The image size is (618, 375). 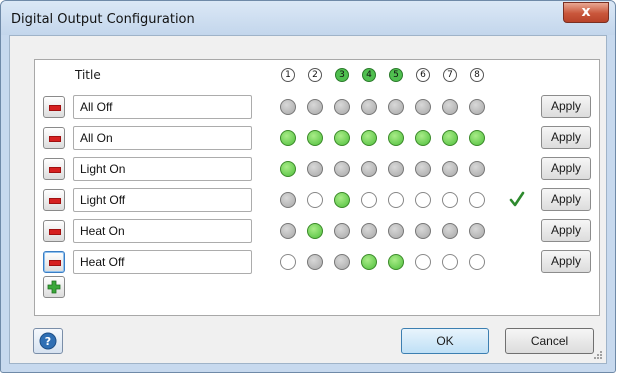 I want to click on row-title-input: Light On, so click(x=162, y=169).